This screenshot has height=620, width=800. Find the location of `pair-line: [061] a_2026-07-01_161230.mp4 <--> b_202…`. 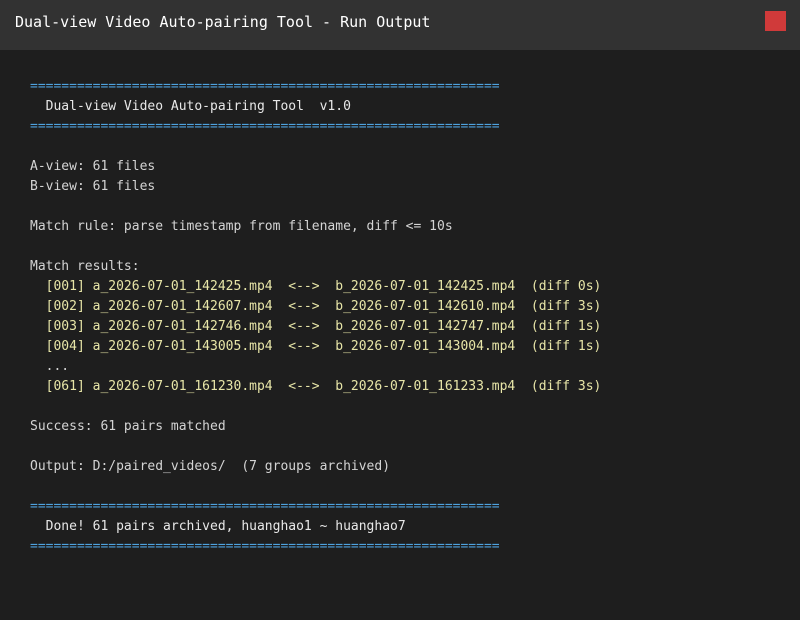

pair-line: [061] a_2026-07-01_161230.mp4 <--> b_202… is located at coordinates (316, 386).